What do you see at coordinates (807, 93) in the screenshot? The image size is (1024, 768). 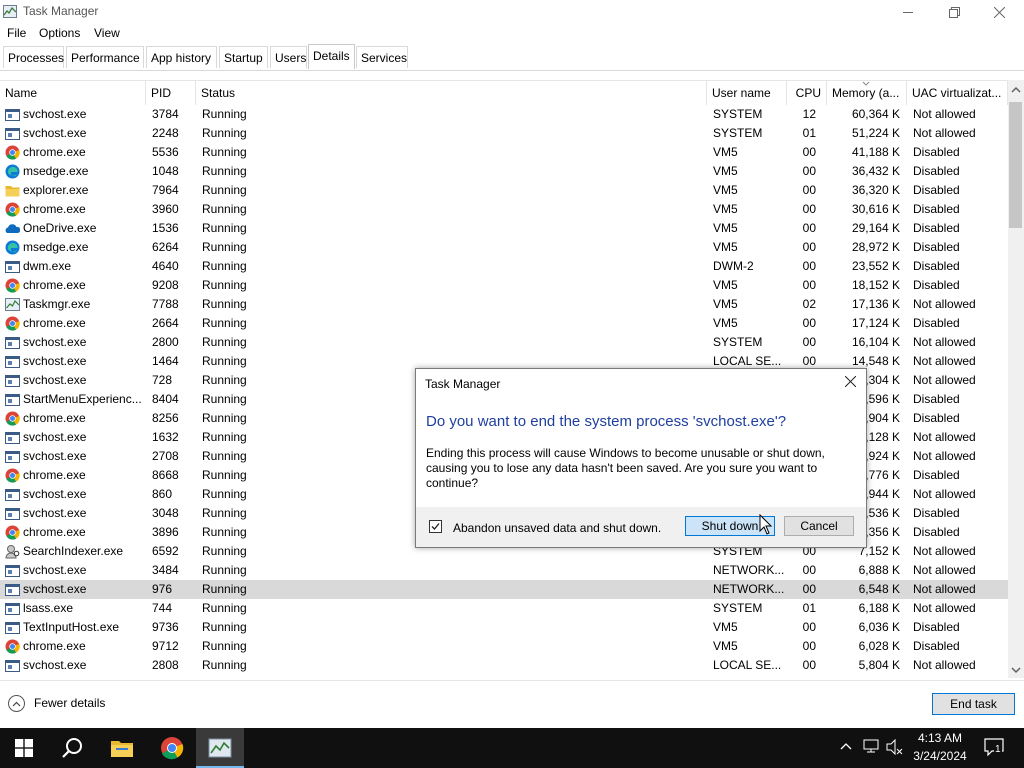 I see `column-header-cpu: CPU` at bounding box center [807, 93].